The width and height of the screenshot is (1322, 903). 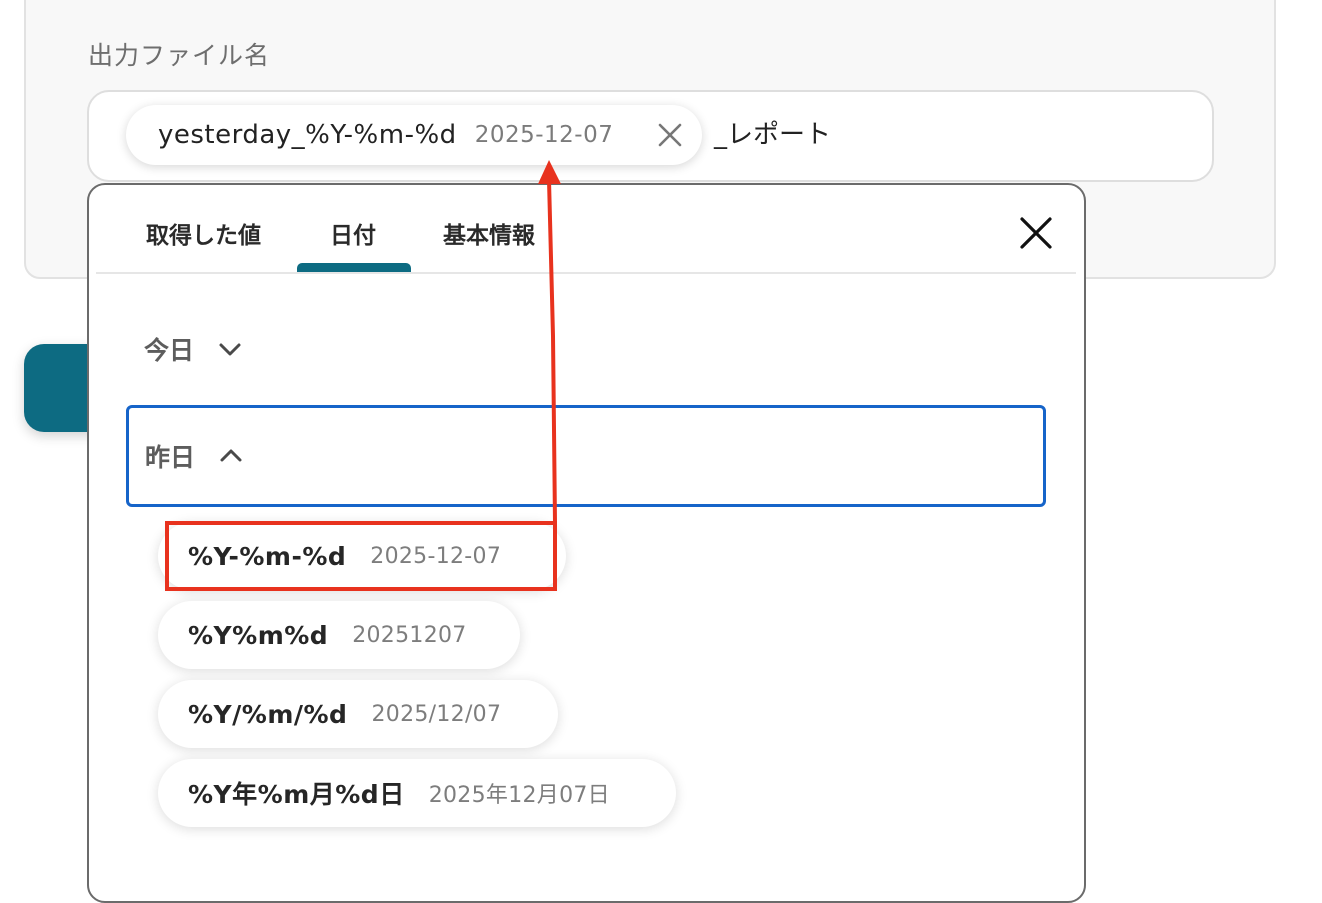 What do you see at coordinates (339, 635) in the screenshot?
I see `format-option: %Y%m%d 20251207` at bounding box center [339, 635].